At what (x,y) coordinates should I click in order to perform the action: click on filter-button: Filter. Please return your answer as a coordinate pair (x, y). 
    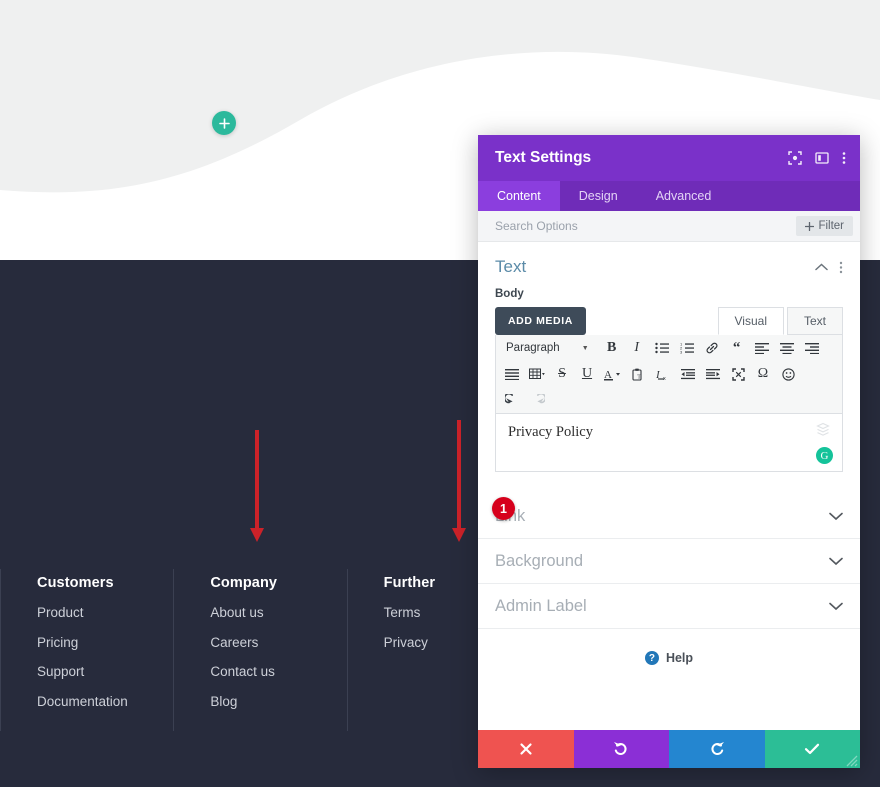
    Looking at the image, I should click on (824, 226).